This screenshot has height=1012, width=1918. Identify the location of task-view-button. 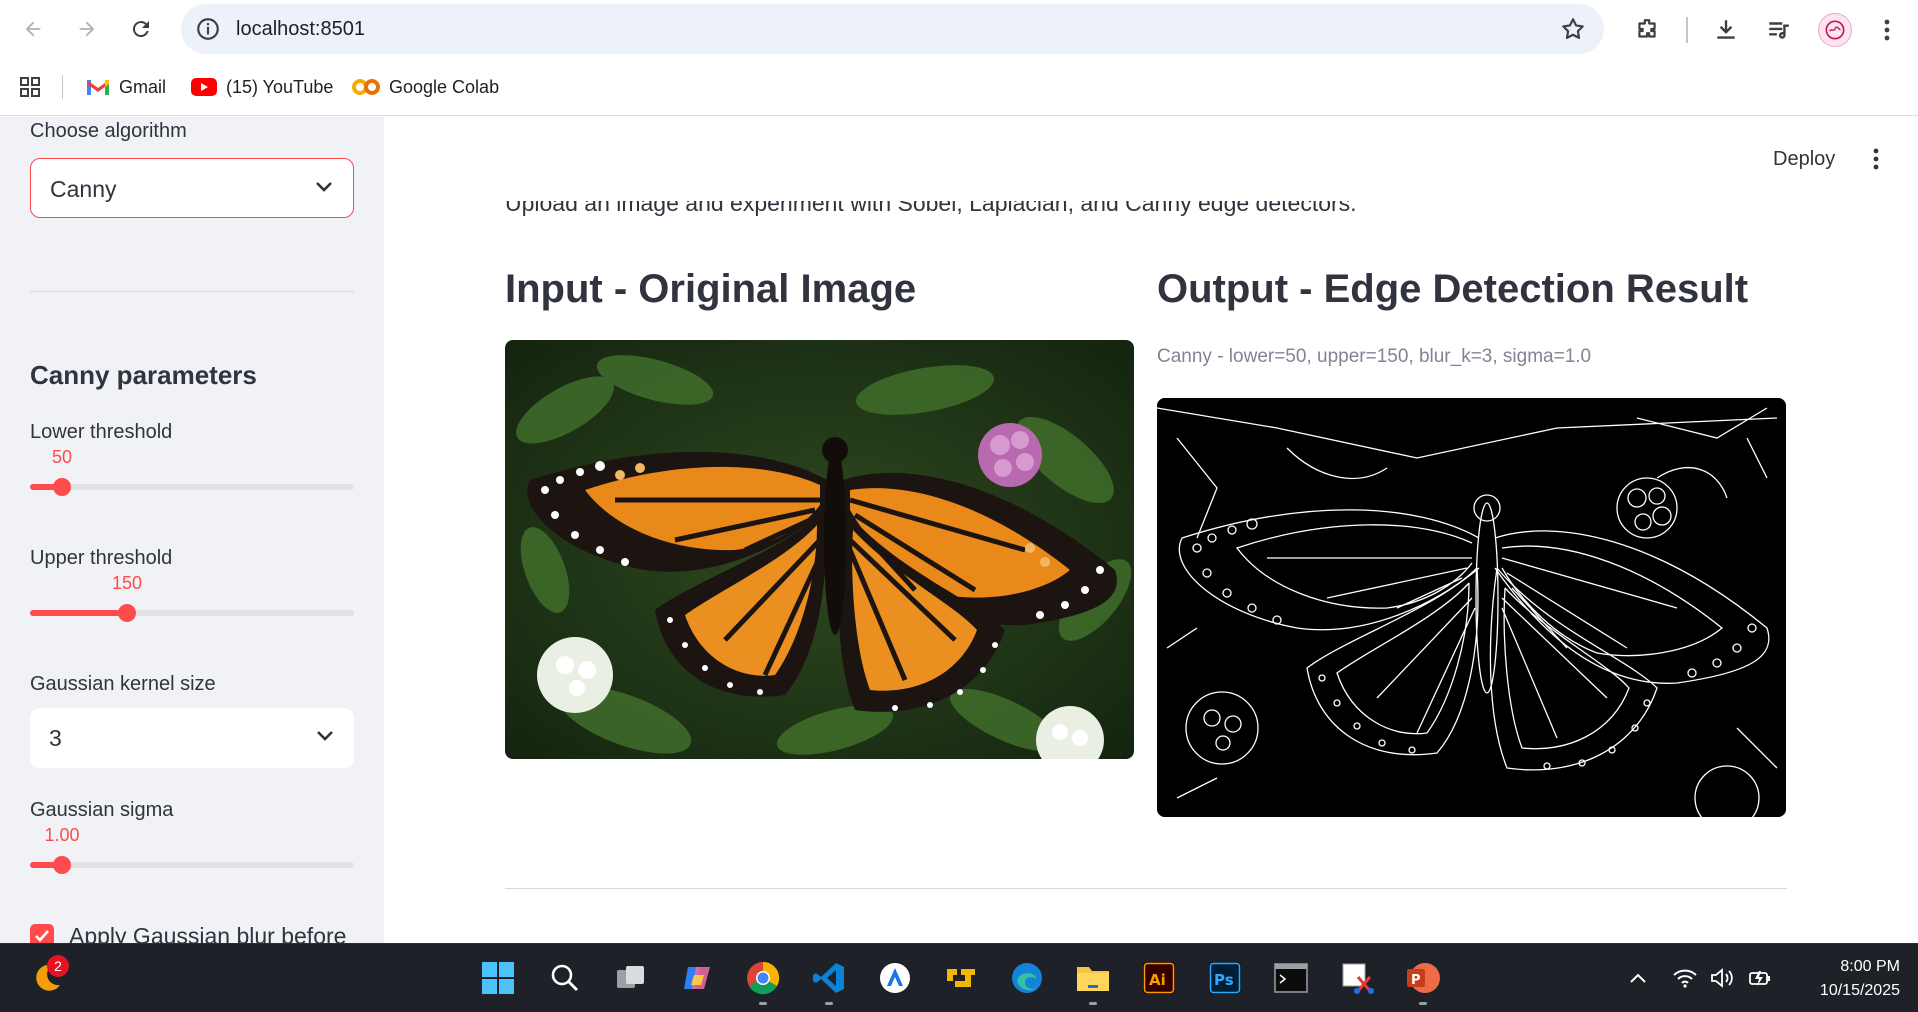
(631, 978).